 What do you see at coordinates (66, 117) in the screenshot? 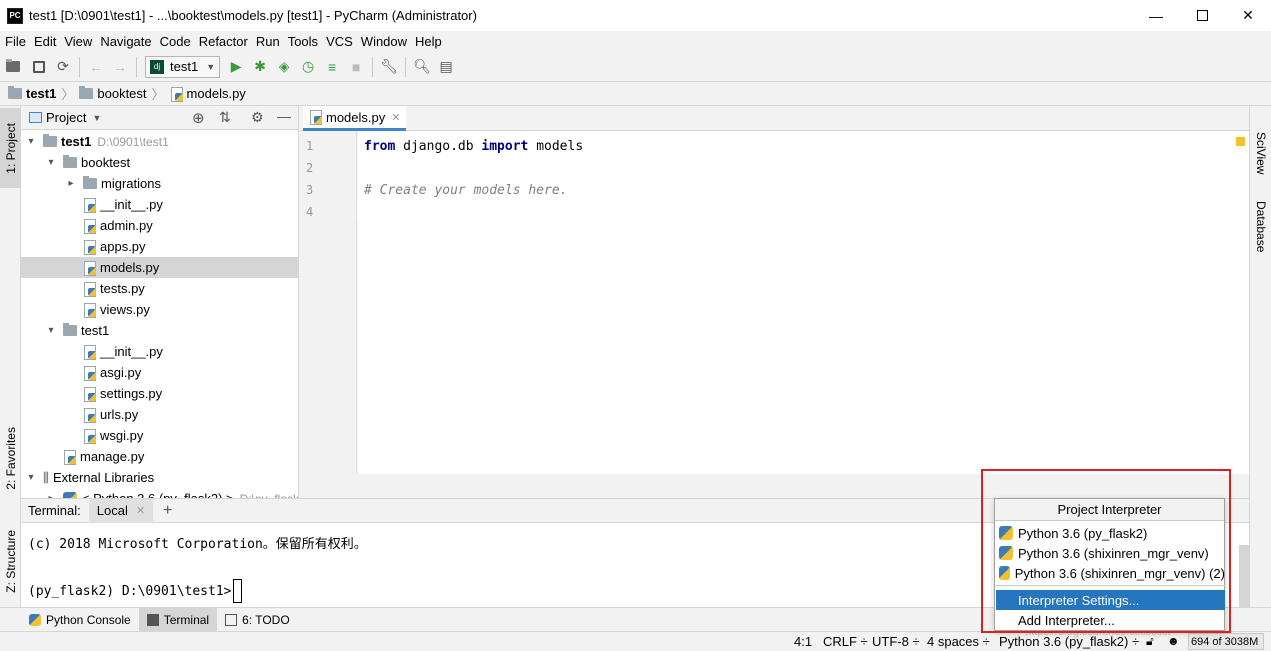
I see `project-view-select: Project` at bounding box center [66, 117].